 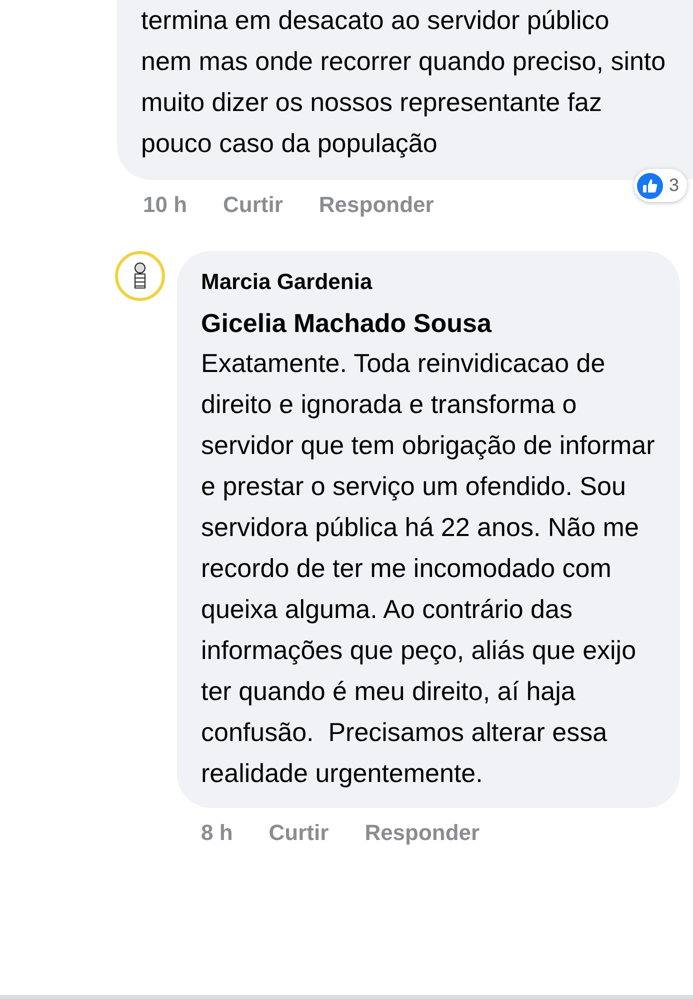 I want to click on comment-time: 8 h, so click(x=217, y=833).